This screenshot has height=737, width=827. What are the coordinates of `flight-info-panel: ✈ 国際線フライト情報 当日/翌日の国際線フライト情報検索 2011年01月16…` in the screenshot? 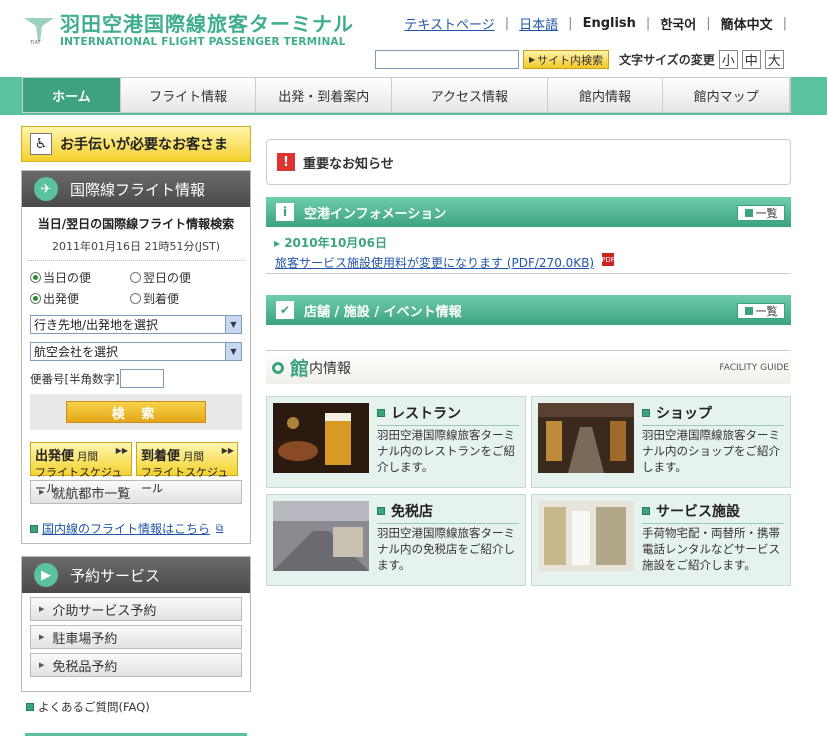 It's located at (136, 357).